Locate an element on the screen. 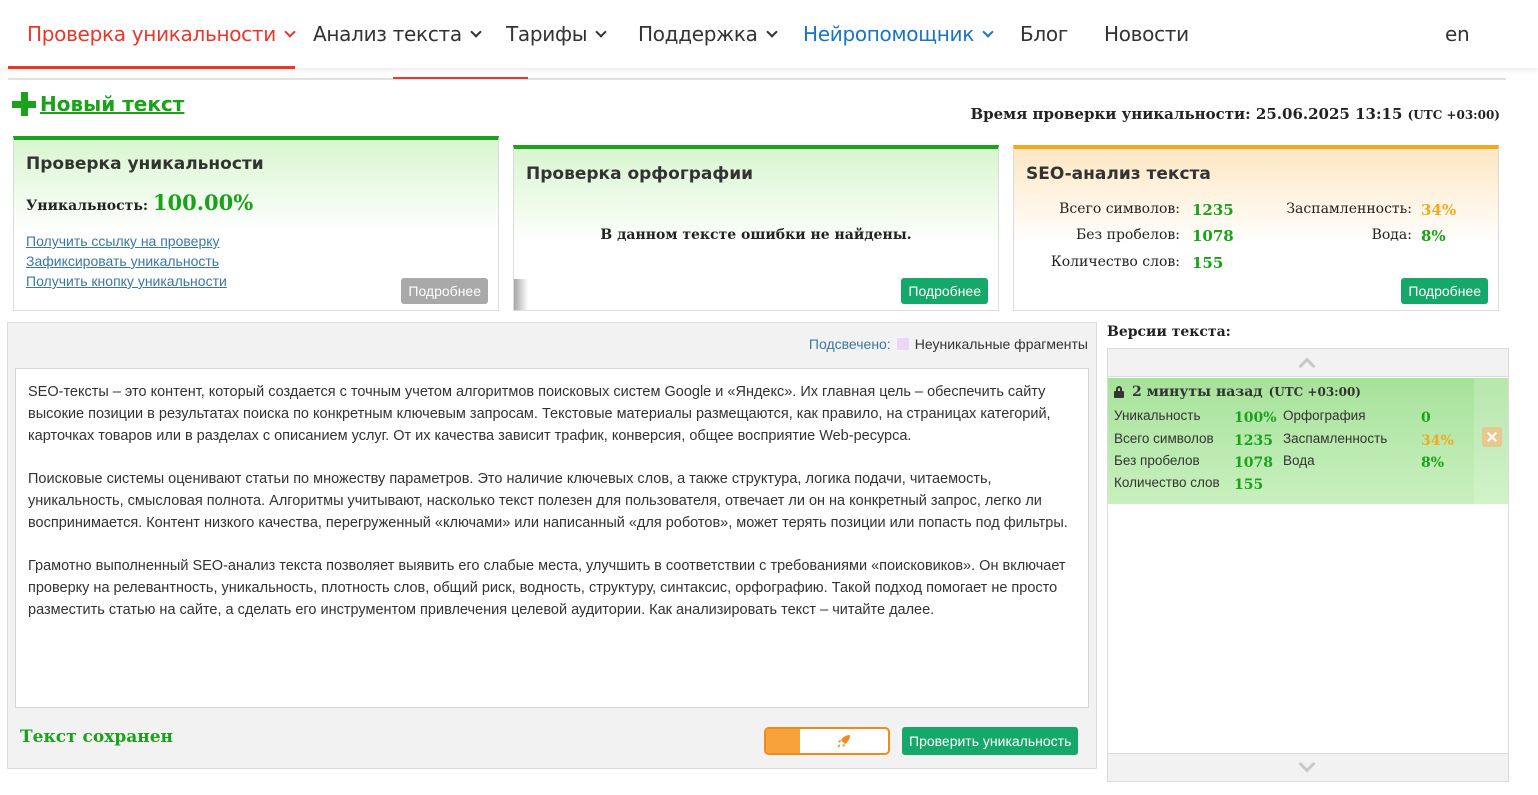 The image size is (1538, 795). nav-item-label: Блог is located at coordinates (1044, 34).